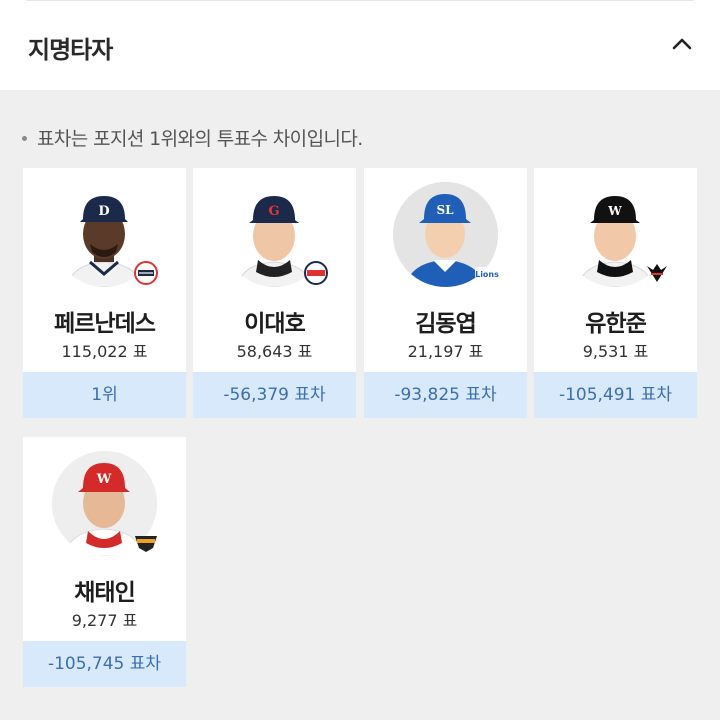  Describe the element at coordinates (104, 664) in the screenshot. I see `vote-difference: -105,745 표차` at that location.